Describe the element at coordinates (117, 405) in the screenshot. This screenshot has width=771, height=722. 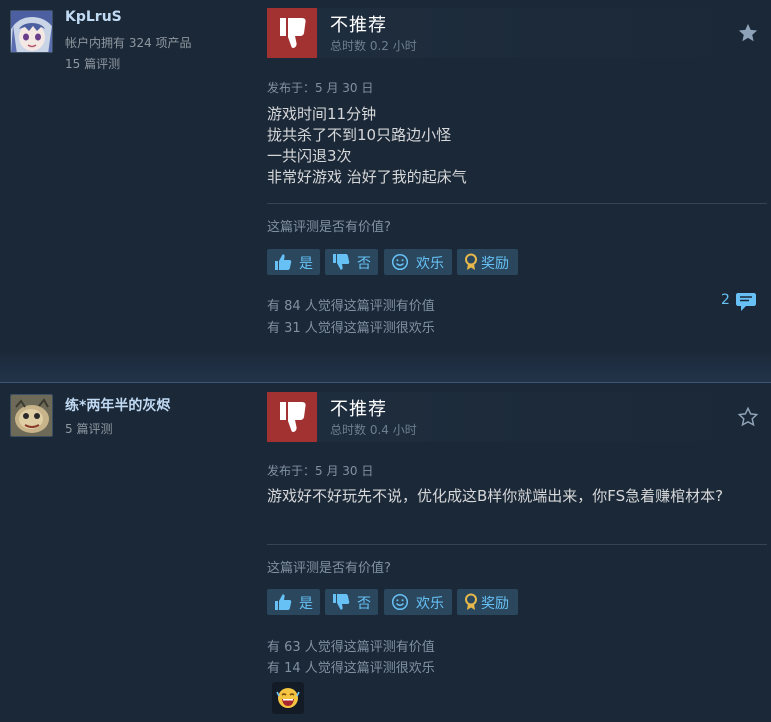
I see `username: 练*两年半的灰烬` at that location.